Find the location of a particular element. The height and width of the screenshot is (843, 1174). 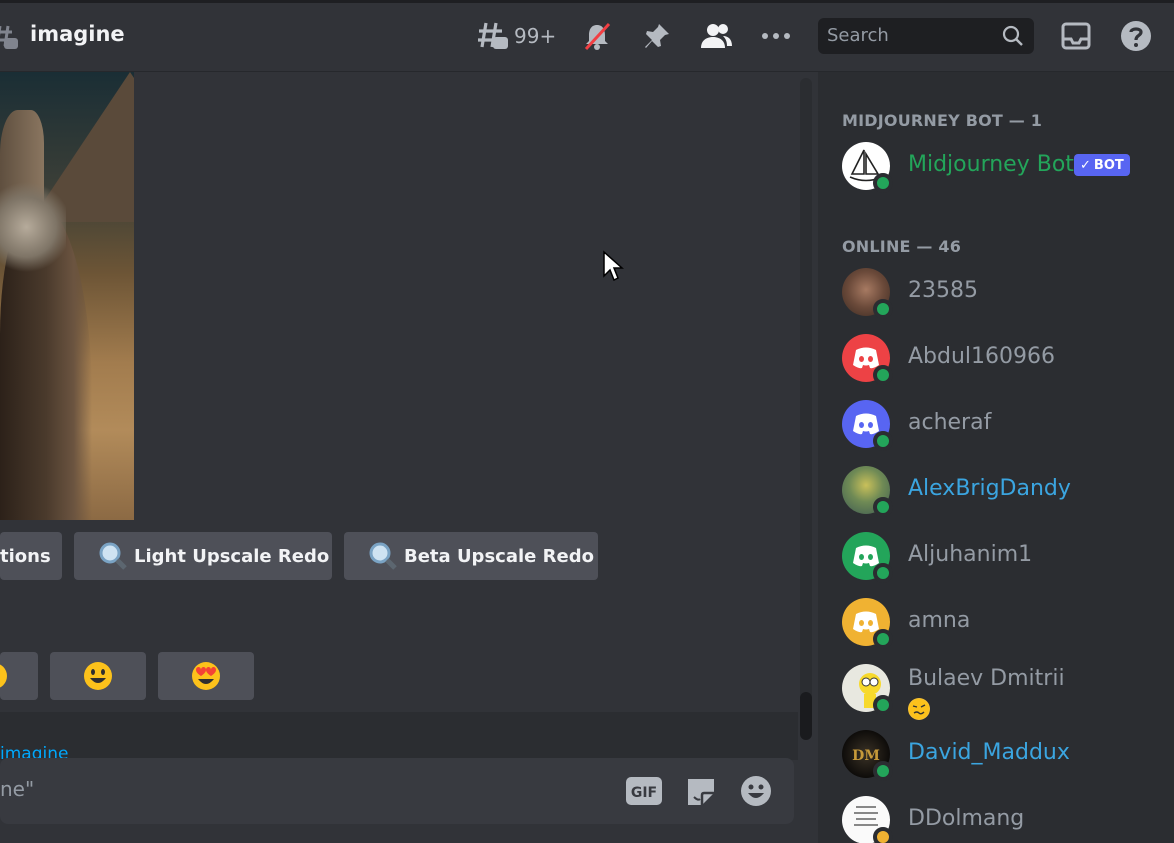

member-item: Abdul160966 is located at coordinates (1002, 362).